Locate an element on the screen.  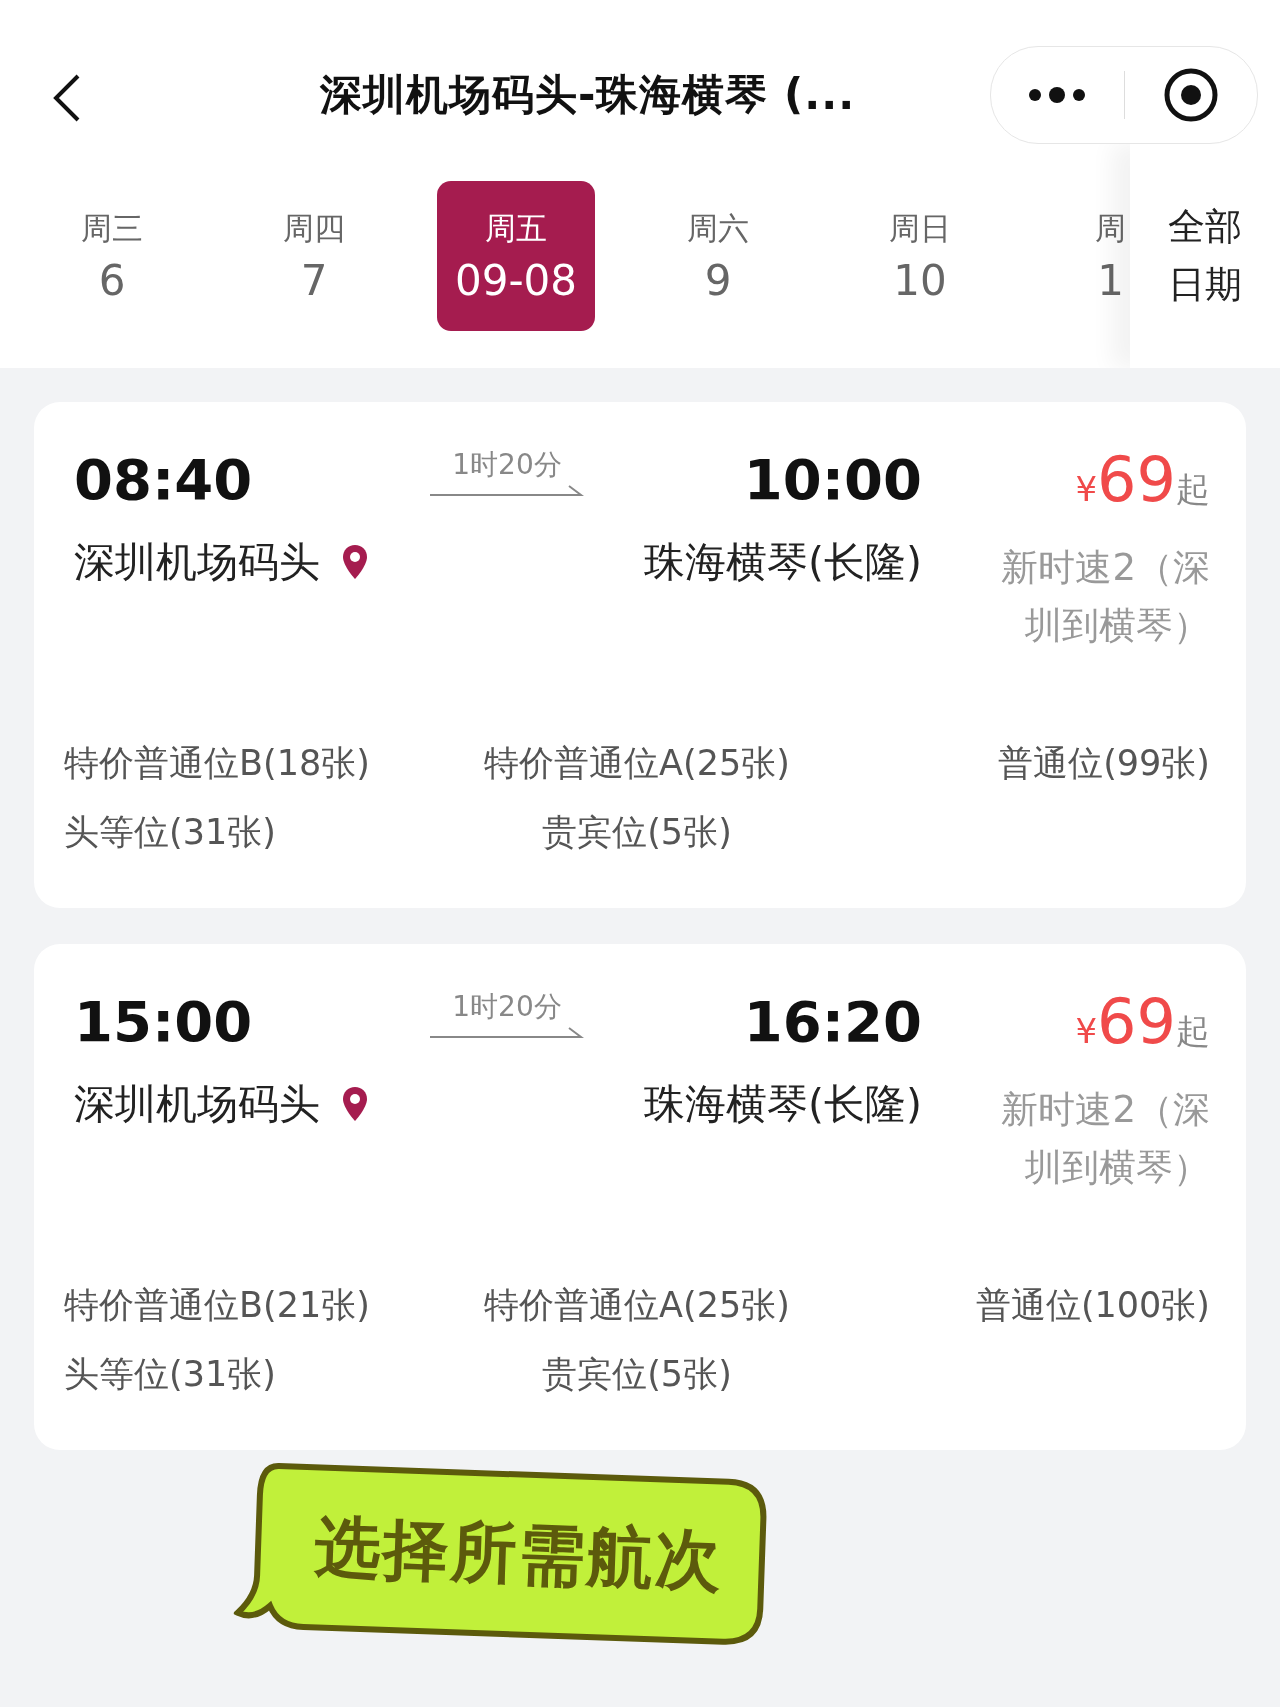
date-tab: 周六 9 is located at coordinates (718, 256).